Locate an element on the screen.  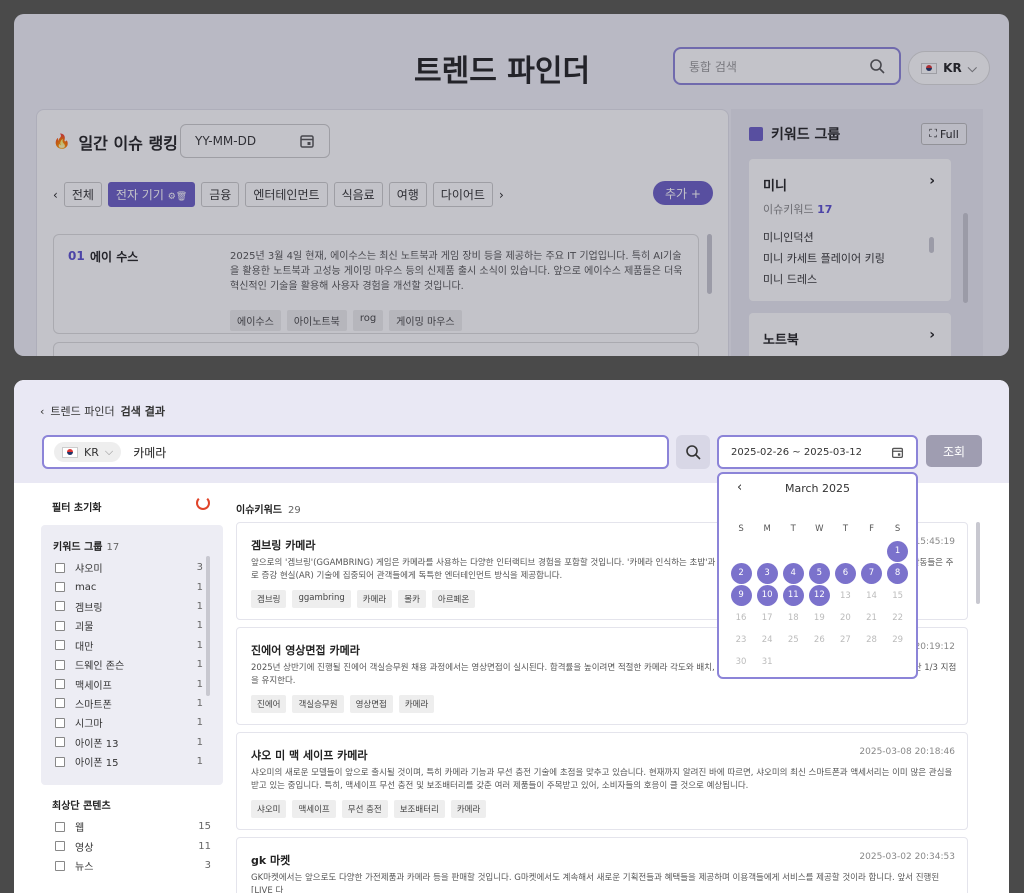
tag: 무선 충전 is located at coordinates (364, 809).